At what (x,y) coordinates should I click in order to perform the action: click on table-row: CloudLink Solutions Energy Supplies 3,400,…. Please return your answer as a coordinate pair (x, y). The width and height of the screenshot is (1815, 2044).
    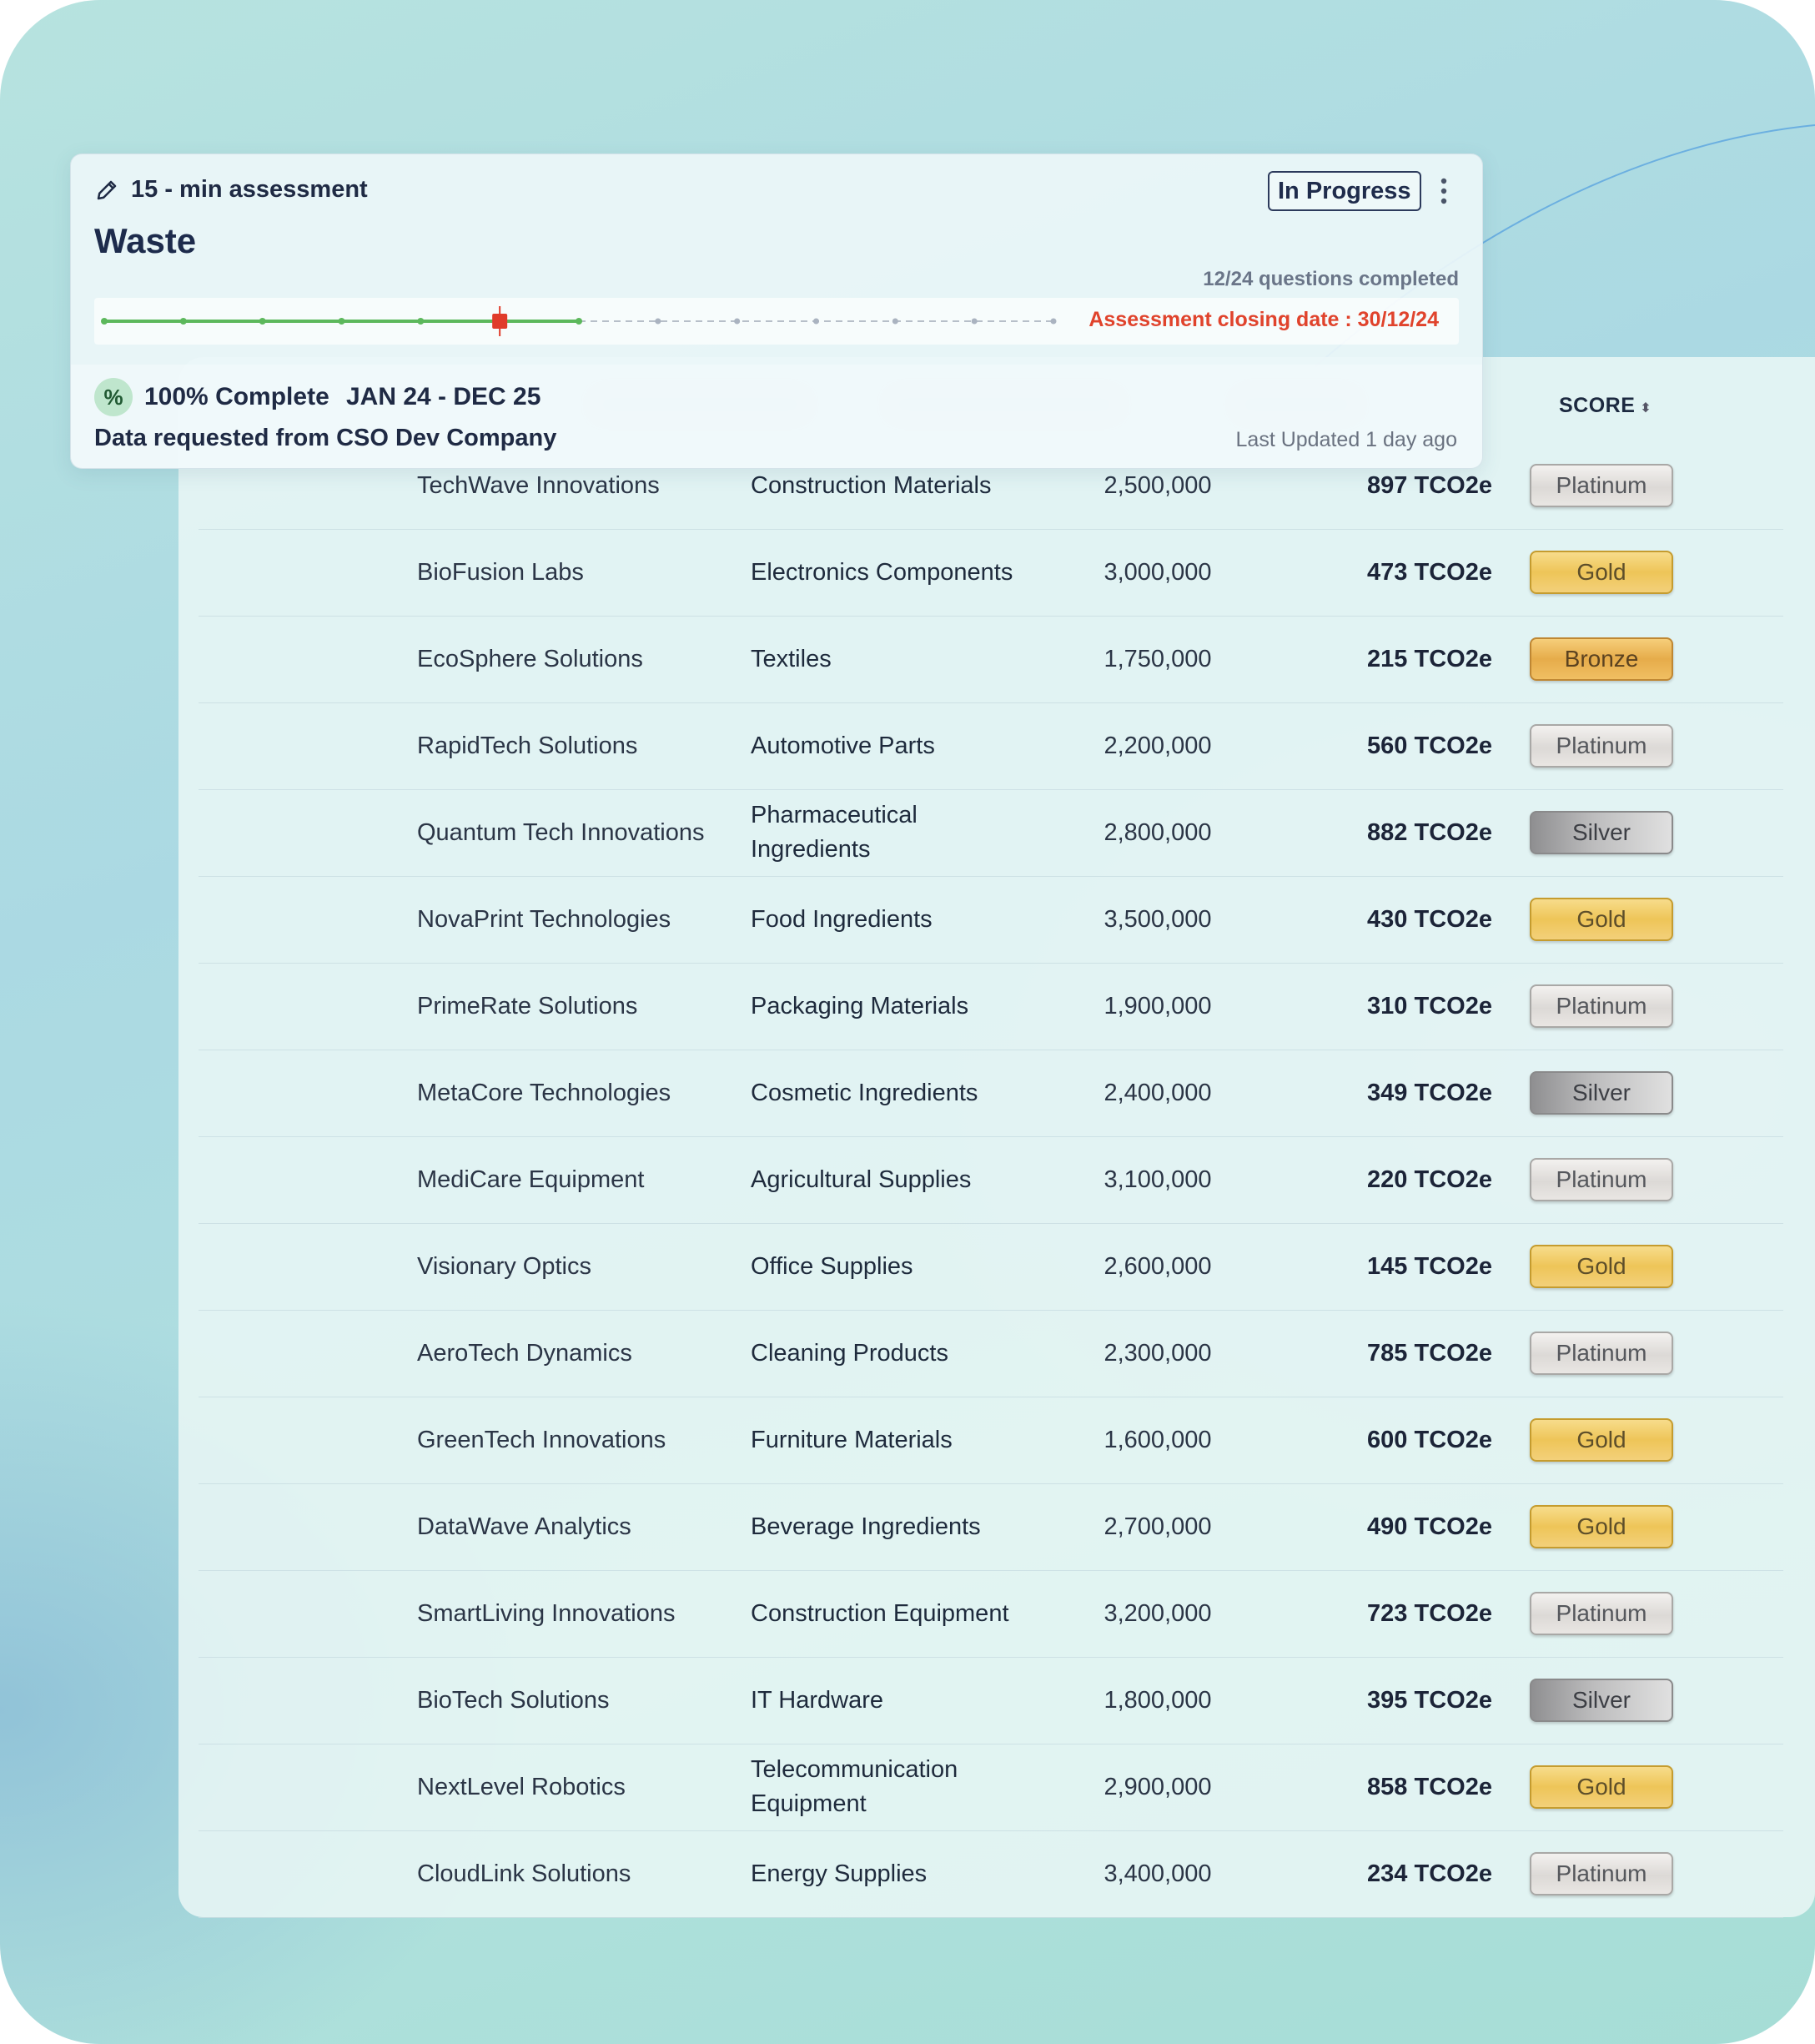
    Looking at the image, I should click on (991, 1874).